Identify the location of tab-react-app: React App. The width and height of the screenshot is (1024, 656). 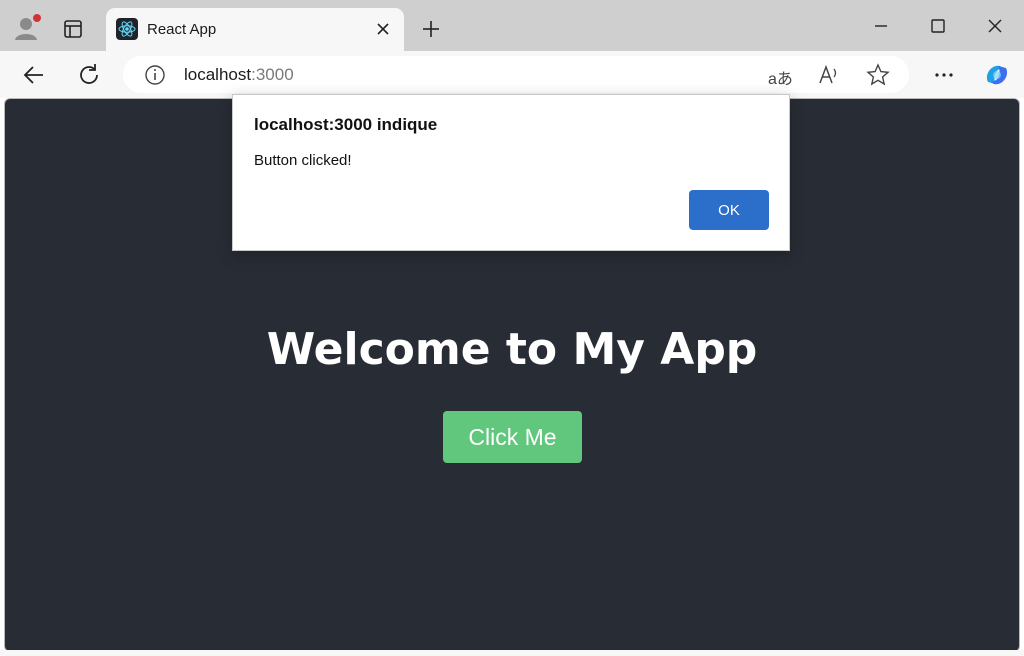
(255, 29).